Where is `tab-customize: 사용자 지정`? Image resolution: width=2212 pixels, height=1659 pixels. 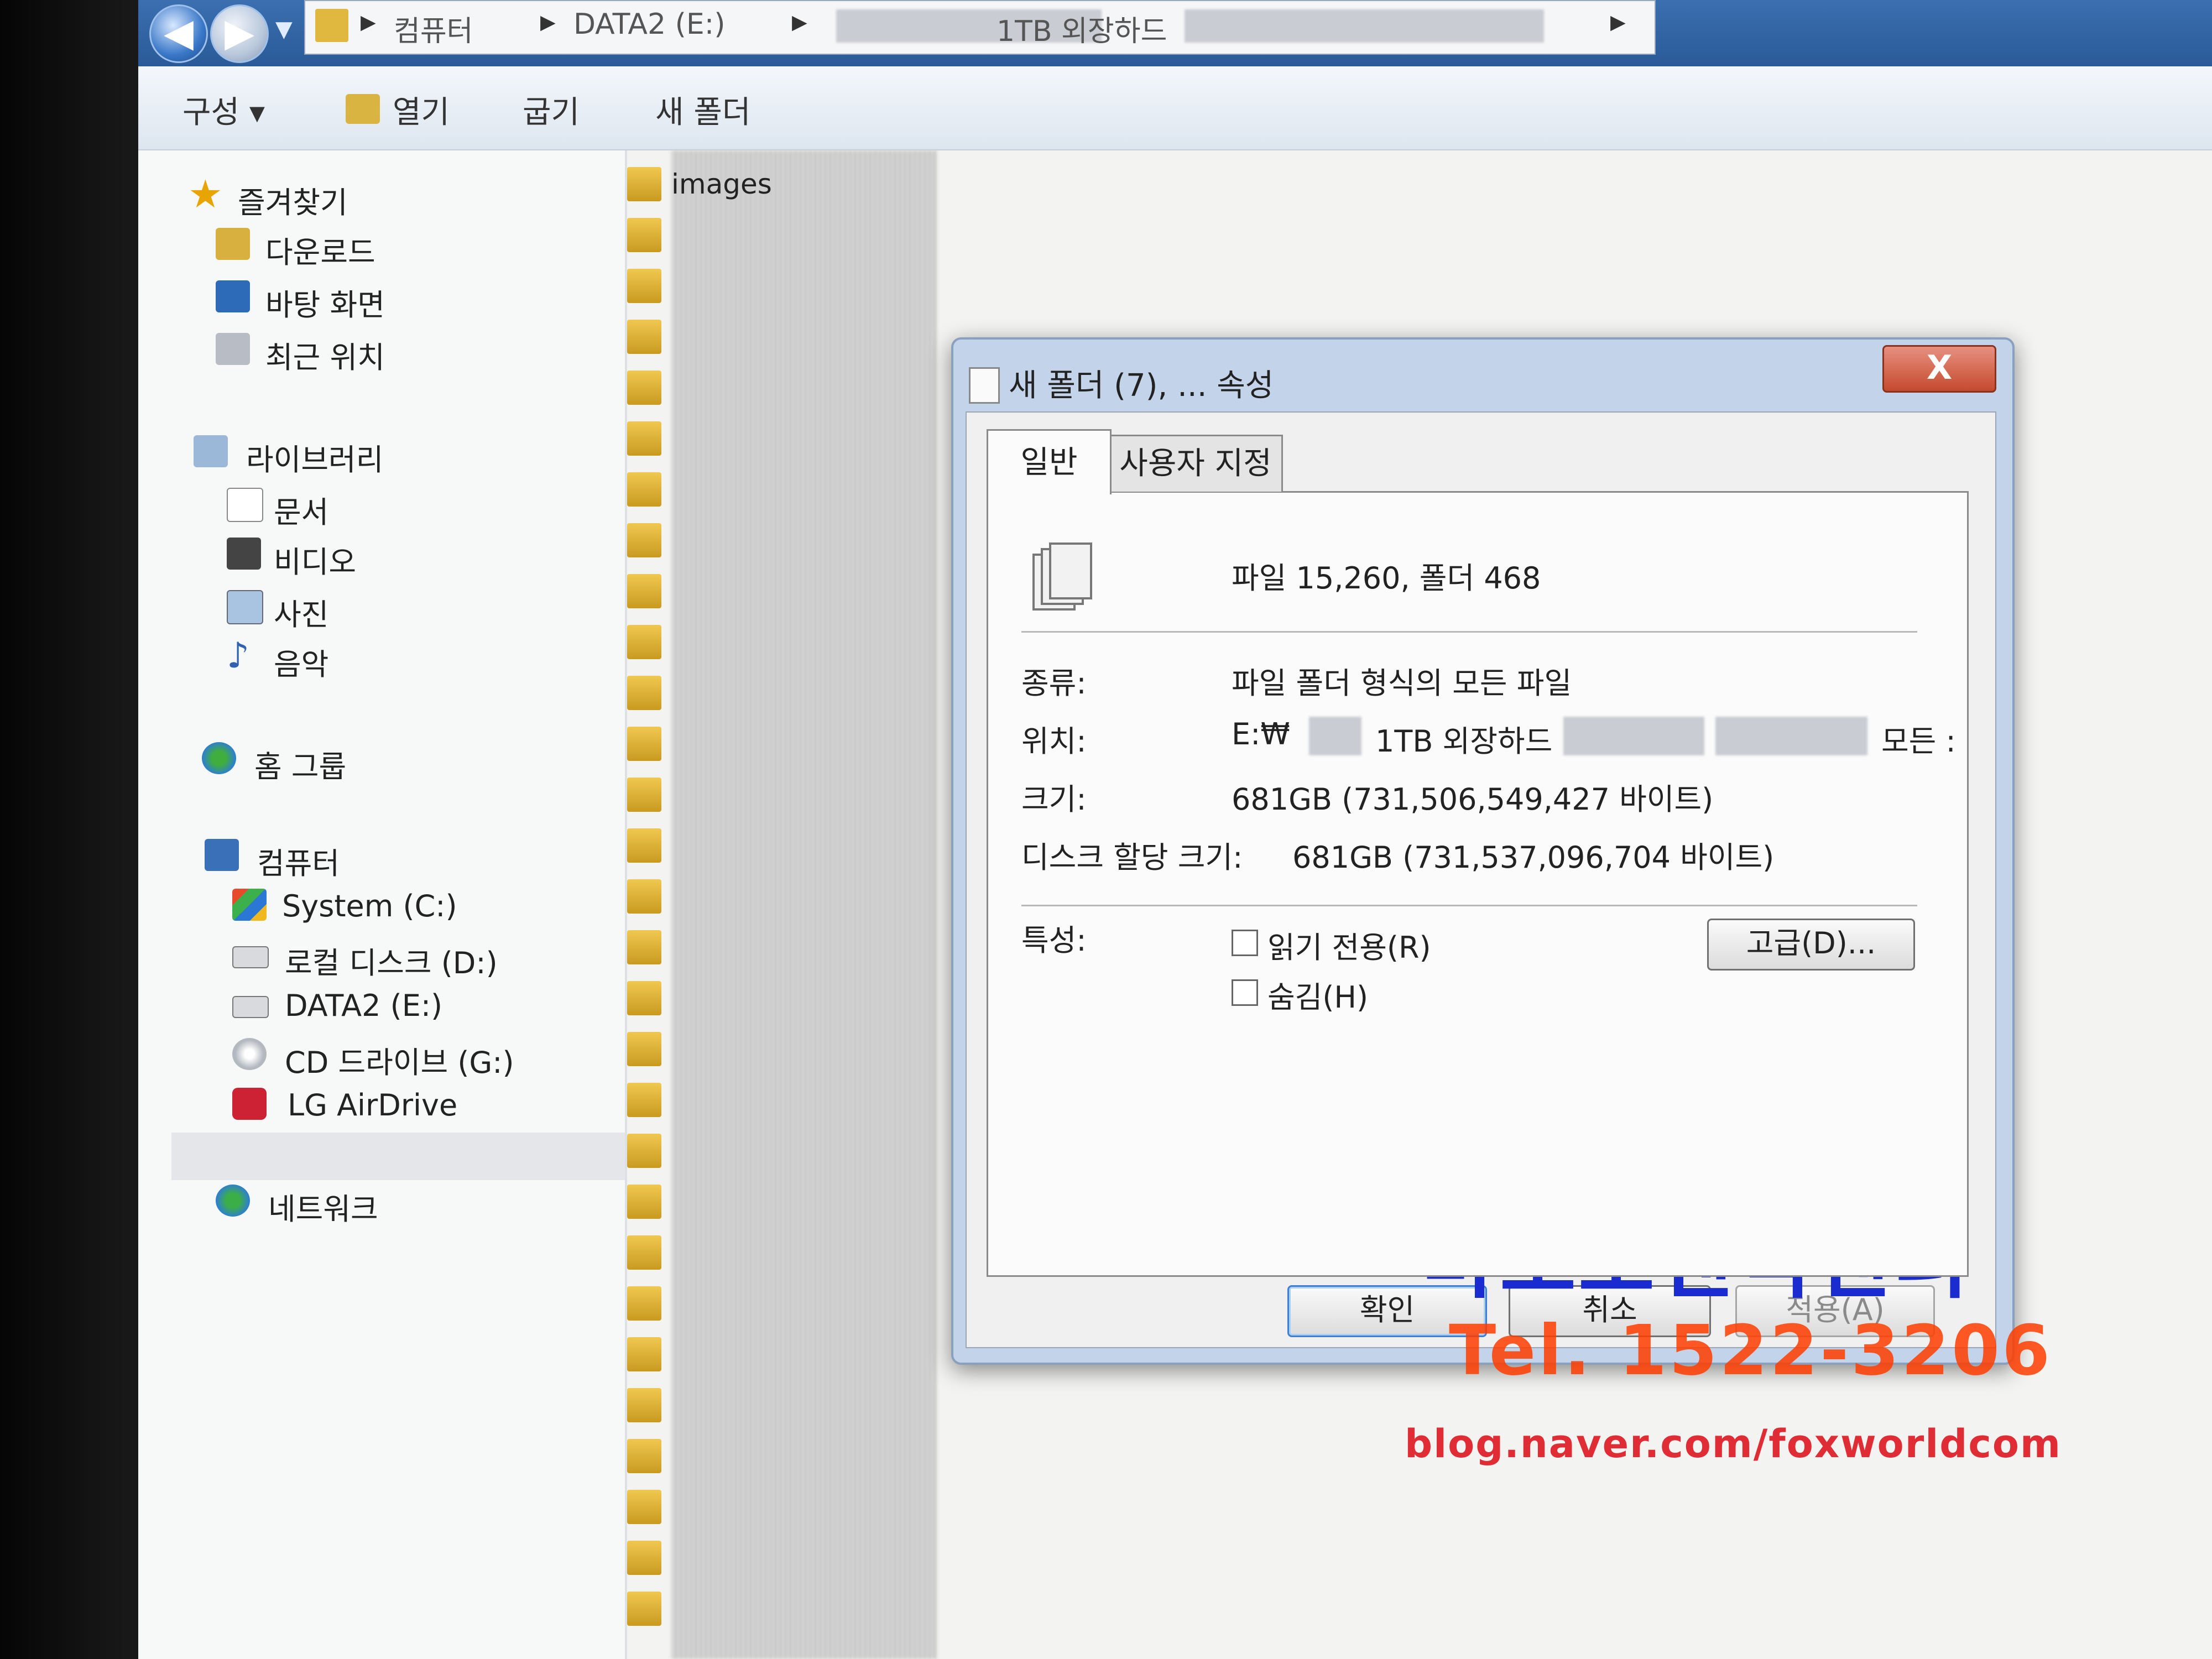 tab-customize: 사용자 지정 is located at coordinates (1196, 464).